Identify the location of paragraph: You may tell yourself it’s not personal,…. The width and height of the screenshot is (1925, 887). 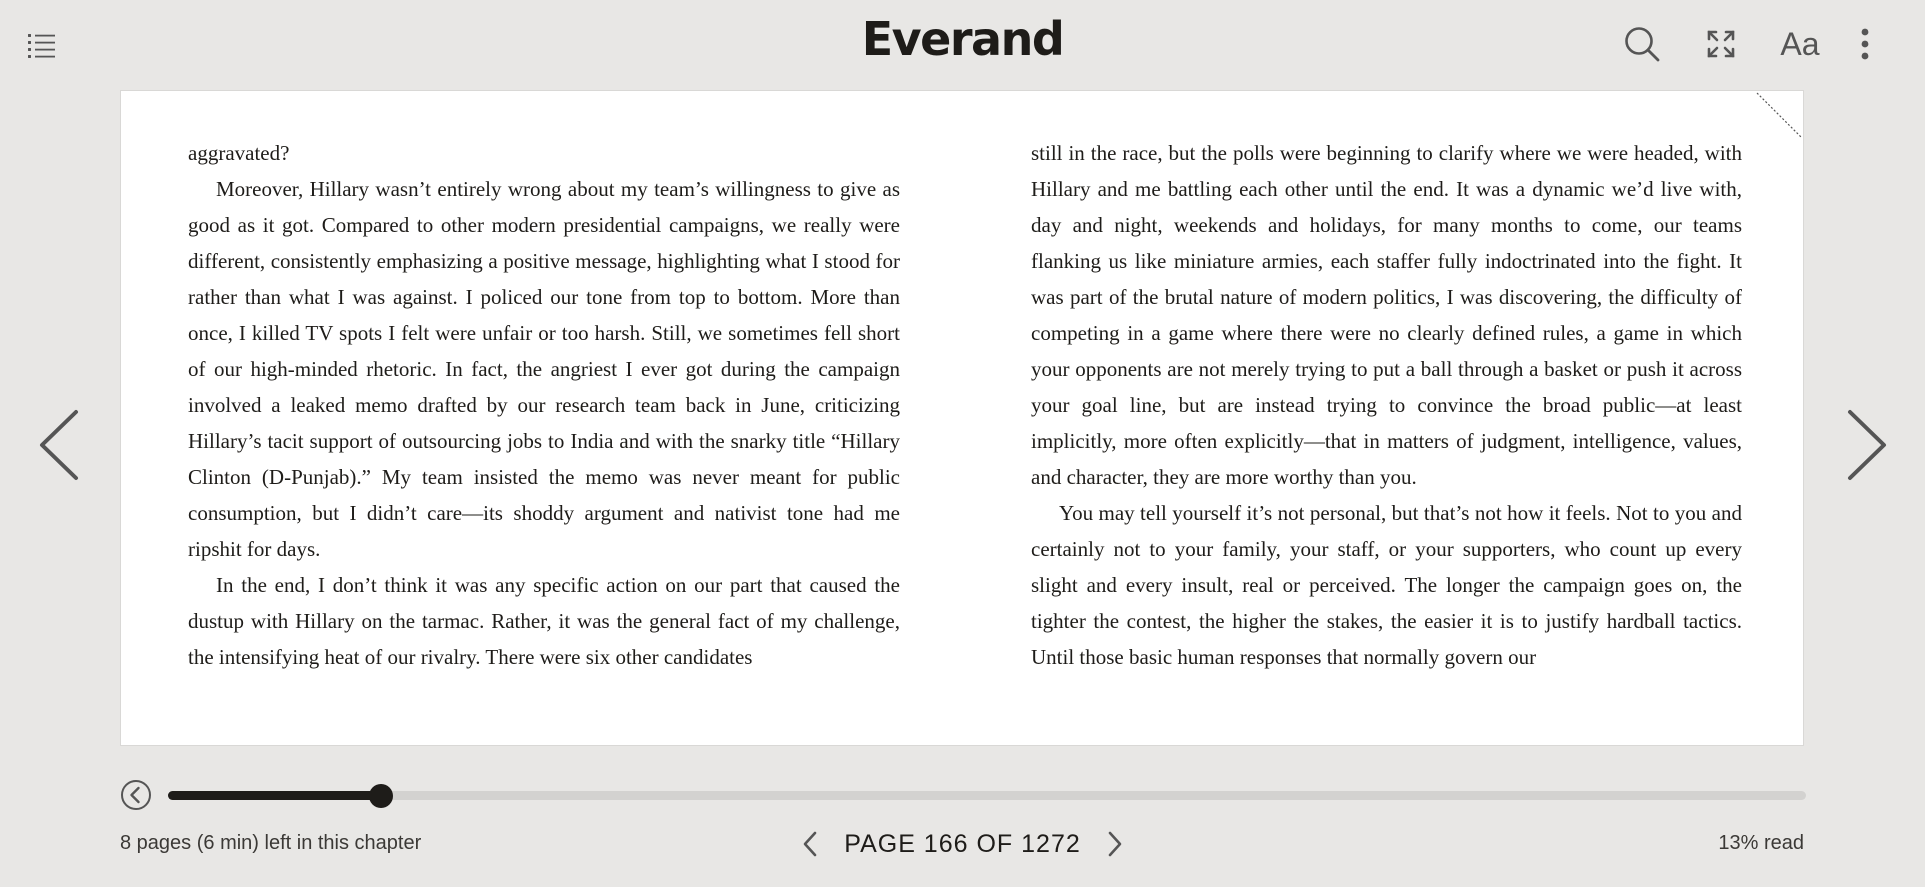
(1386, 585).